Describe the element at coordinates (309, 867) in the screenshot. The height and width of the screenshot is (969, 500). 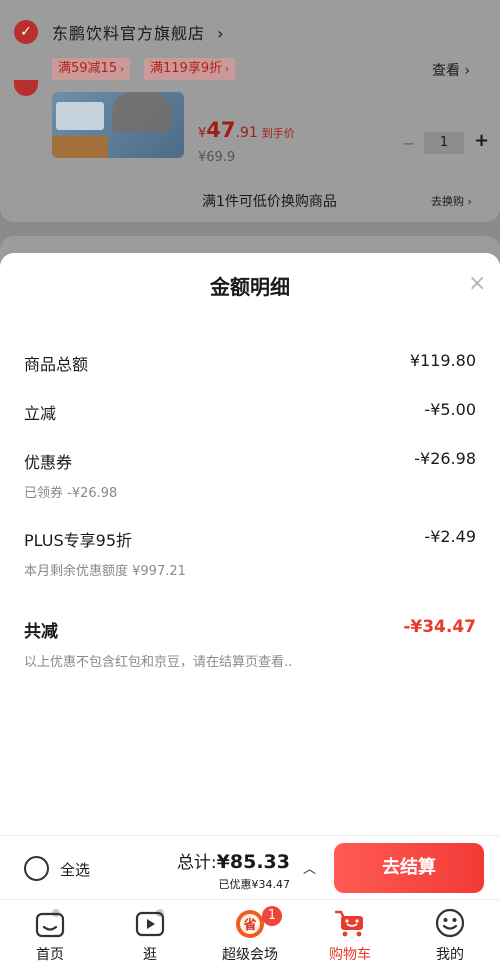
I see `chevron-up-icon: ︿` at that location.